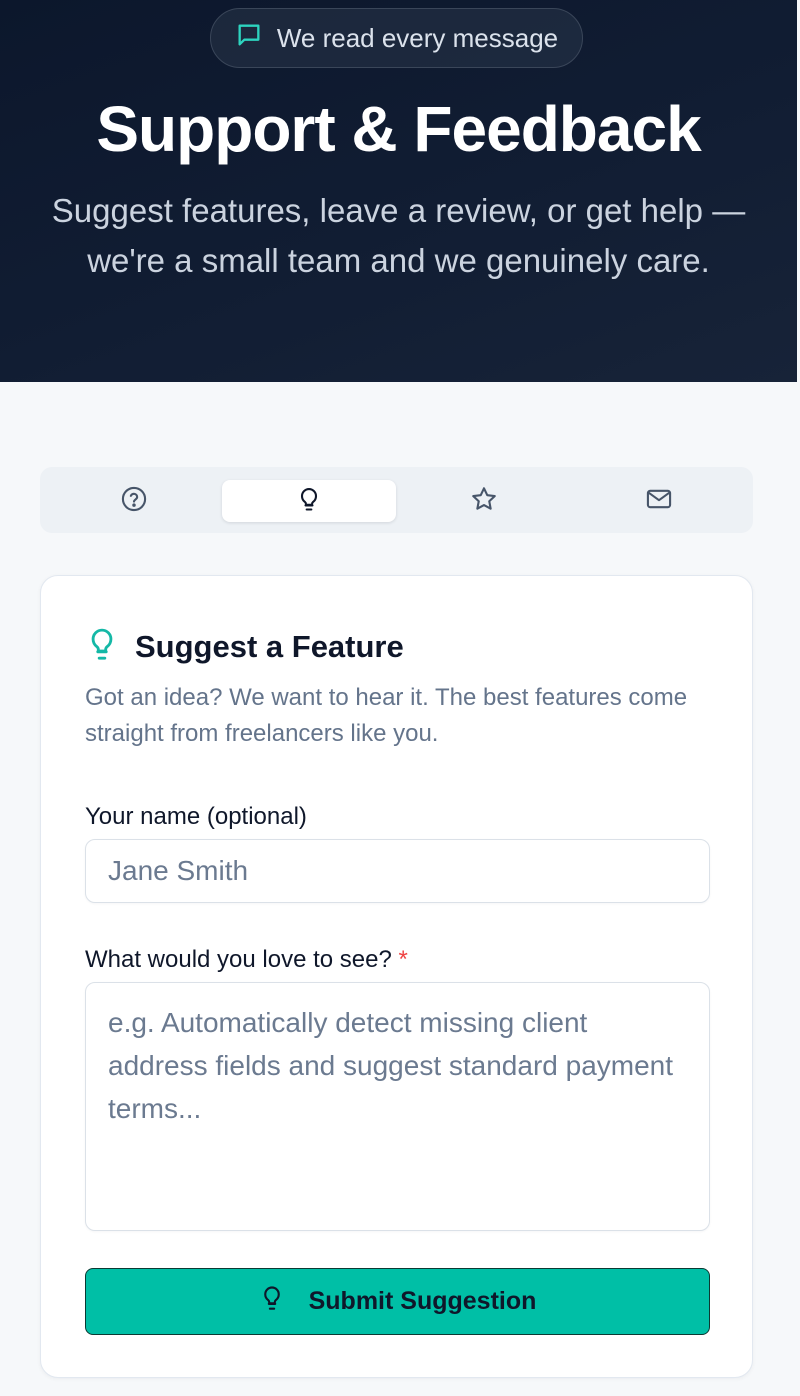 This screenshot has width=800, height=1396. I want to click on hero-badge: We read every message, so click(396, 38).